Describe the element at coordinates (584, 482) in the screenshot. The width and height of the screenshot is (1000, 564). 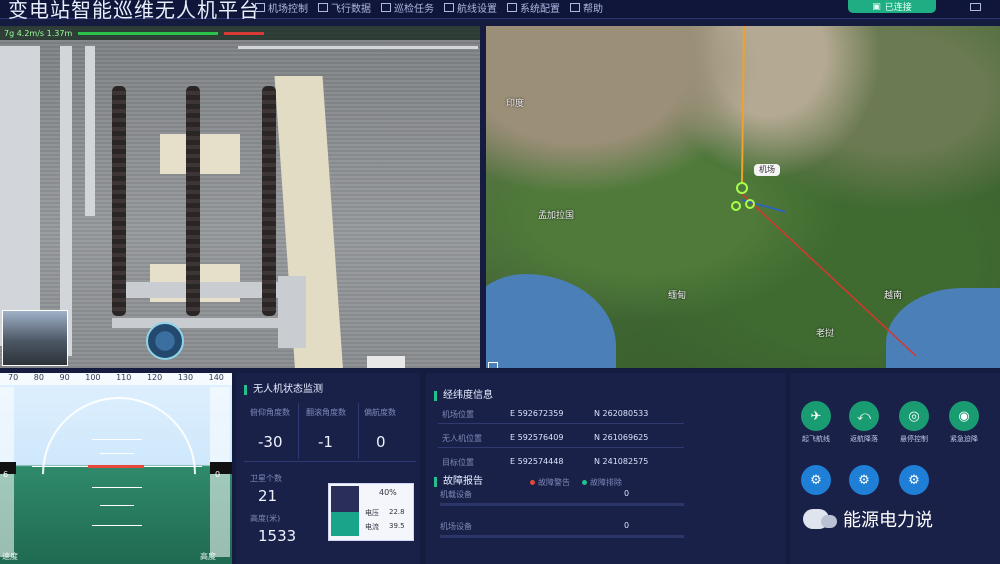
I see `green-dot-icon` at that location.